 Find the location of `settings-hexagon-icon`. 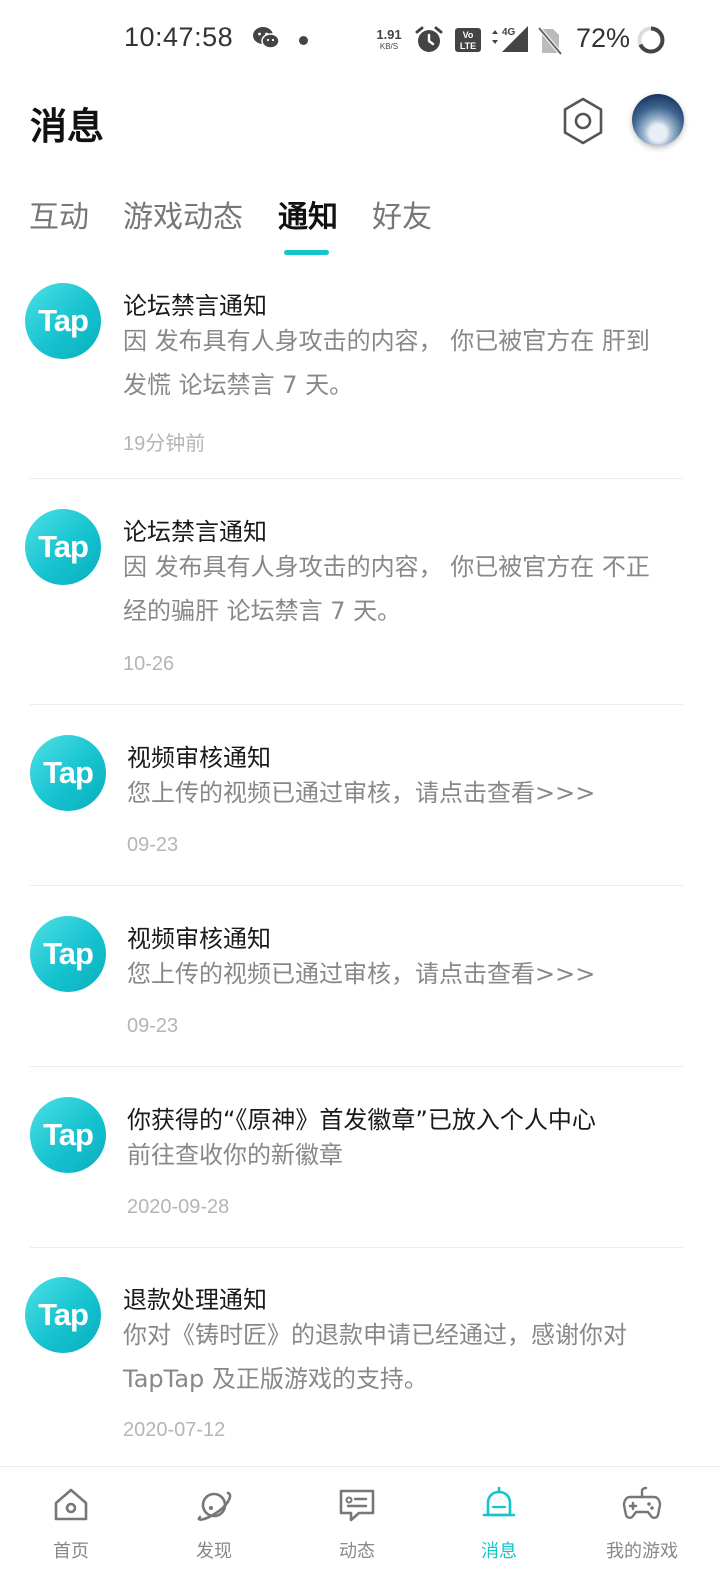

settings-hexagon-icon is located at coordinates (583, 121).